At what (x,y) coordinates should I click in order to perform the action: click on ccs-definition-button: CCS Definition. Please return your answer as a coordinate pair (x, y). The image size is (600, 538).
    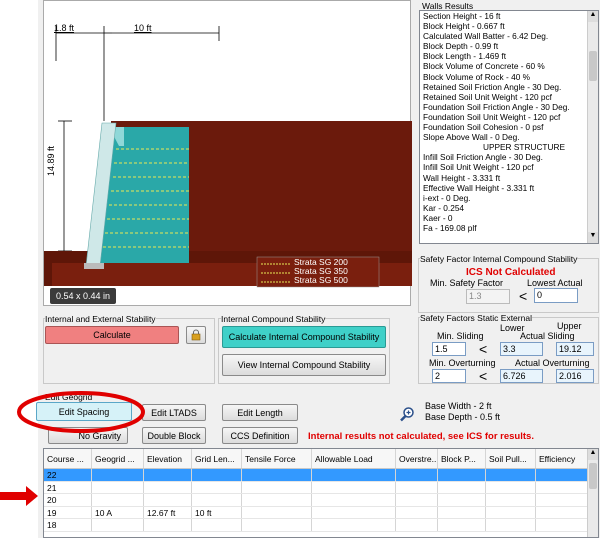
    Looking at the image, I should click on (260, 435).